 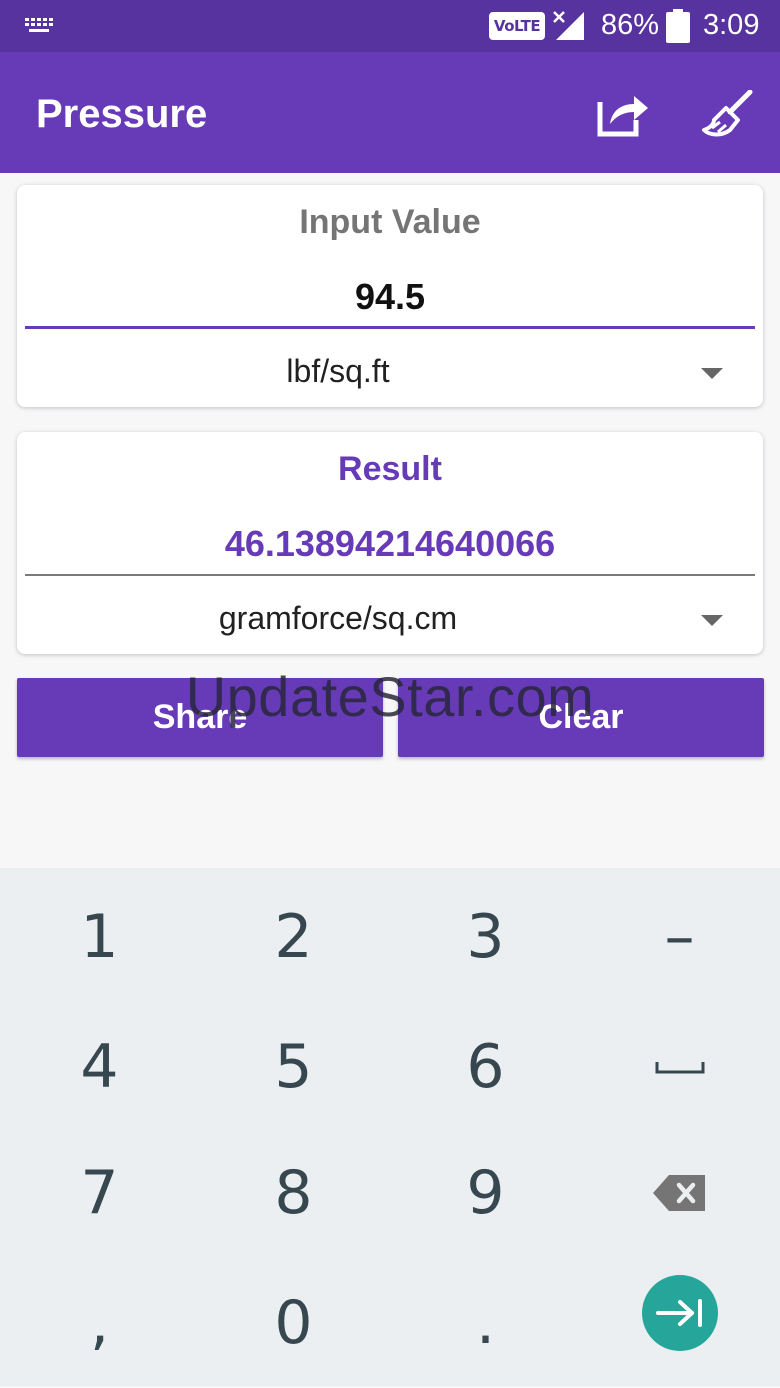 I want to click on enter-button, so click(x=679, y=1313).